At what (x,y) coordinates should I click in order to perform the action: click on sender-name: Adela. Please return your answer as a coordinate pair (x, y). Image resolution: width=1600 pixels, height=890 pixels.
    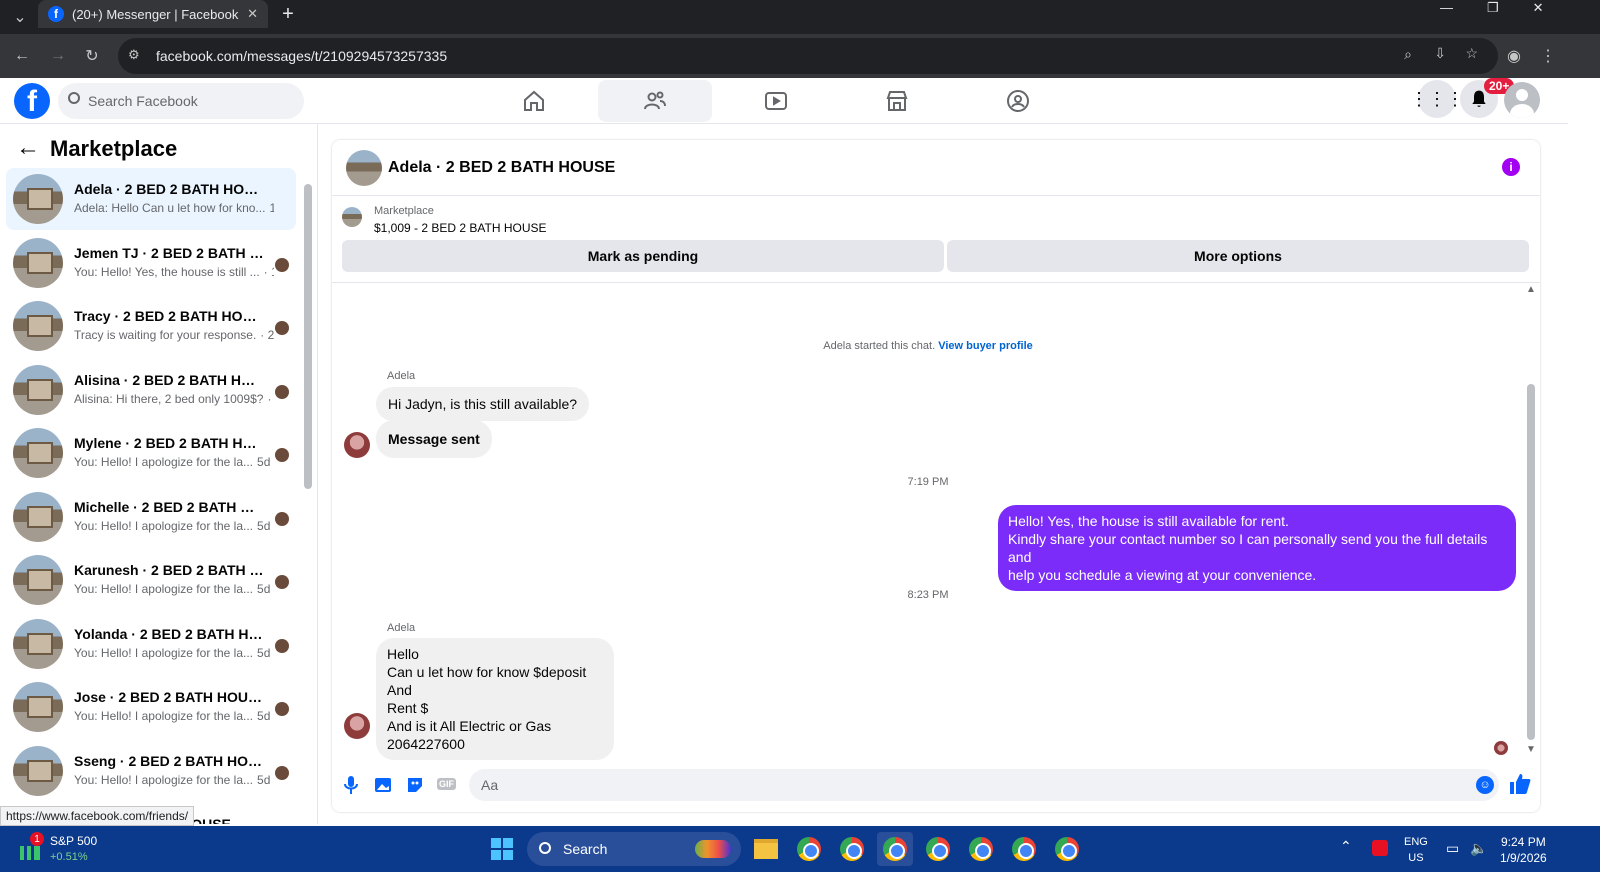
    Looking at the image, I should click on (401, 628).